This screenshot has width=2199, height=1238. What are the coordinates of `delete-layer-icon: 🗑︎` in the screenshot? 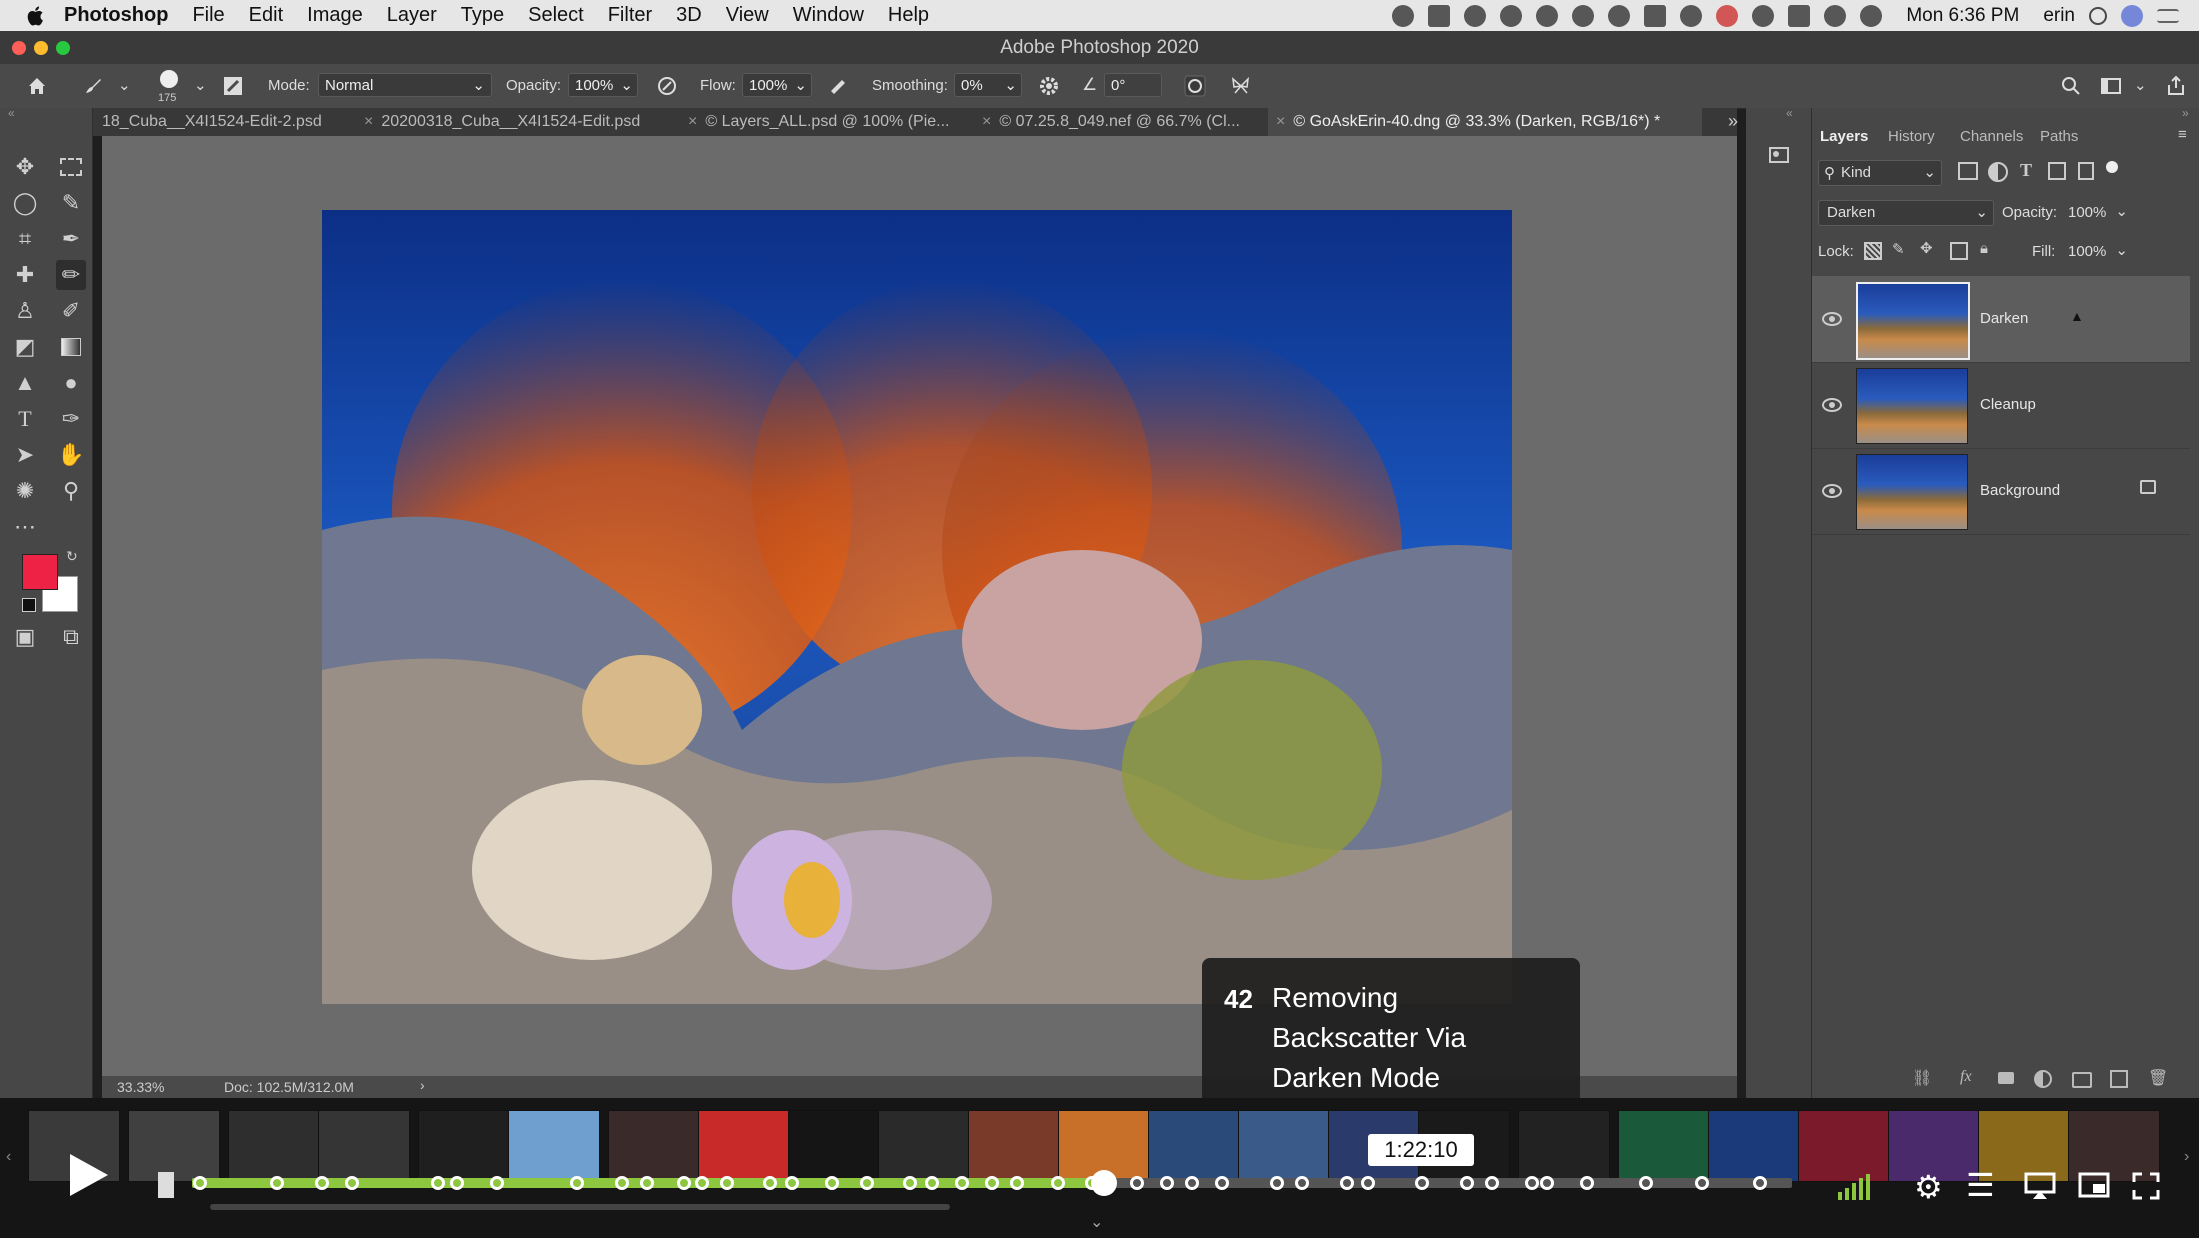 It's located at (2158, 1078).